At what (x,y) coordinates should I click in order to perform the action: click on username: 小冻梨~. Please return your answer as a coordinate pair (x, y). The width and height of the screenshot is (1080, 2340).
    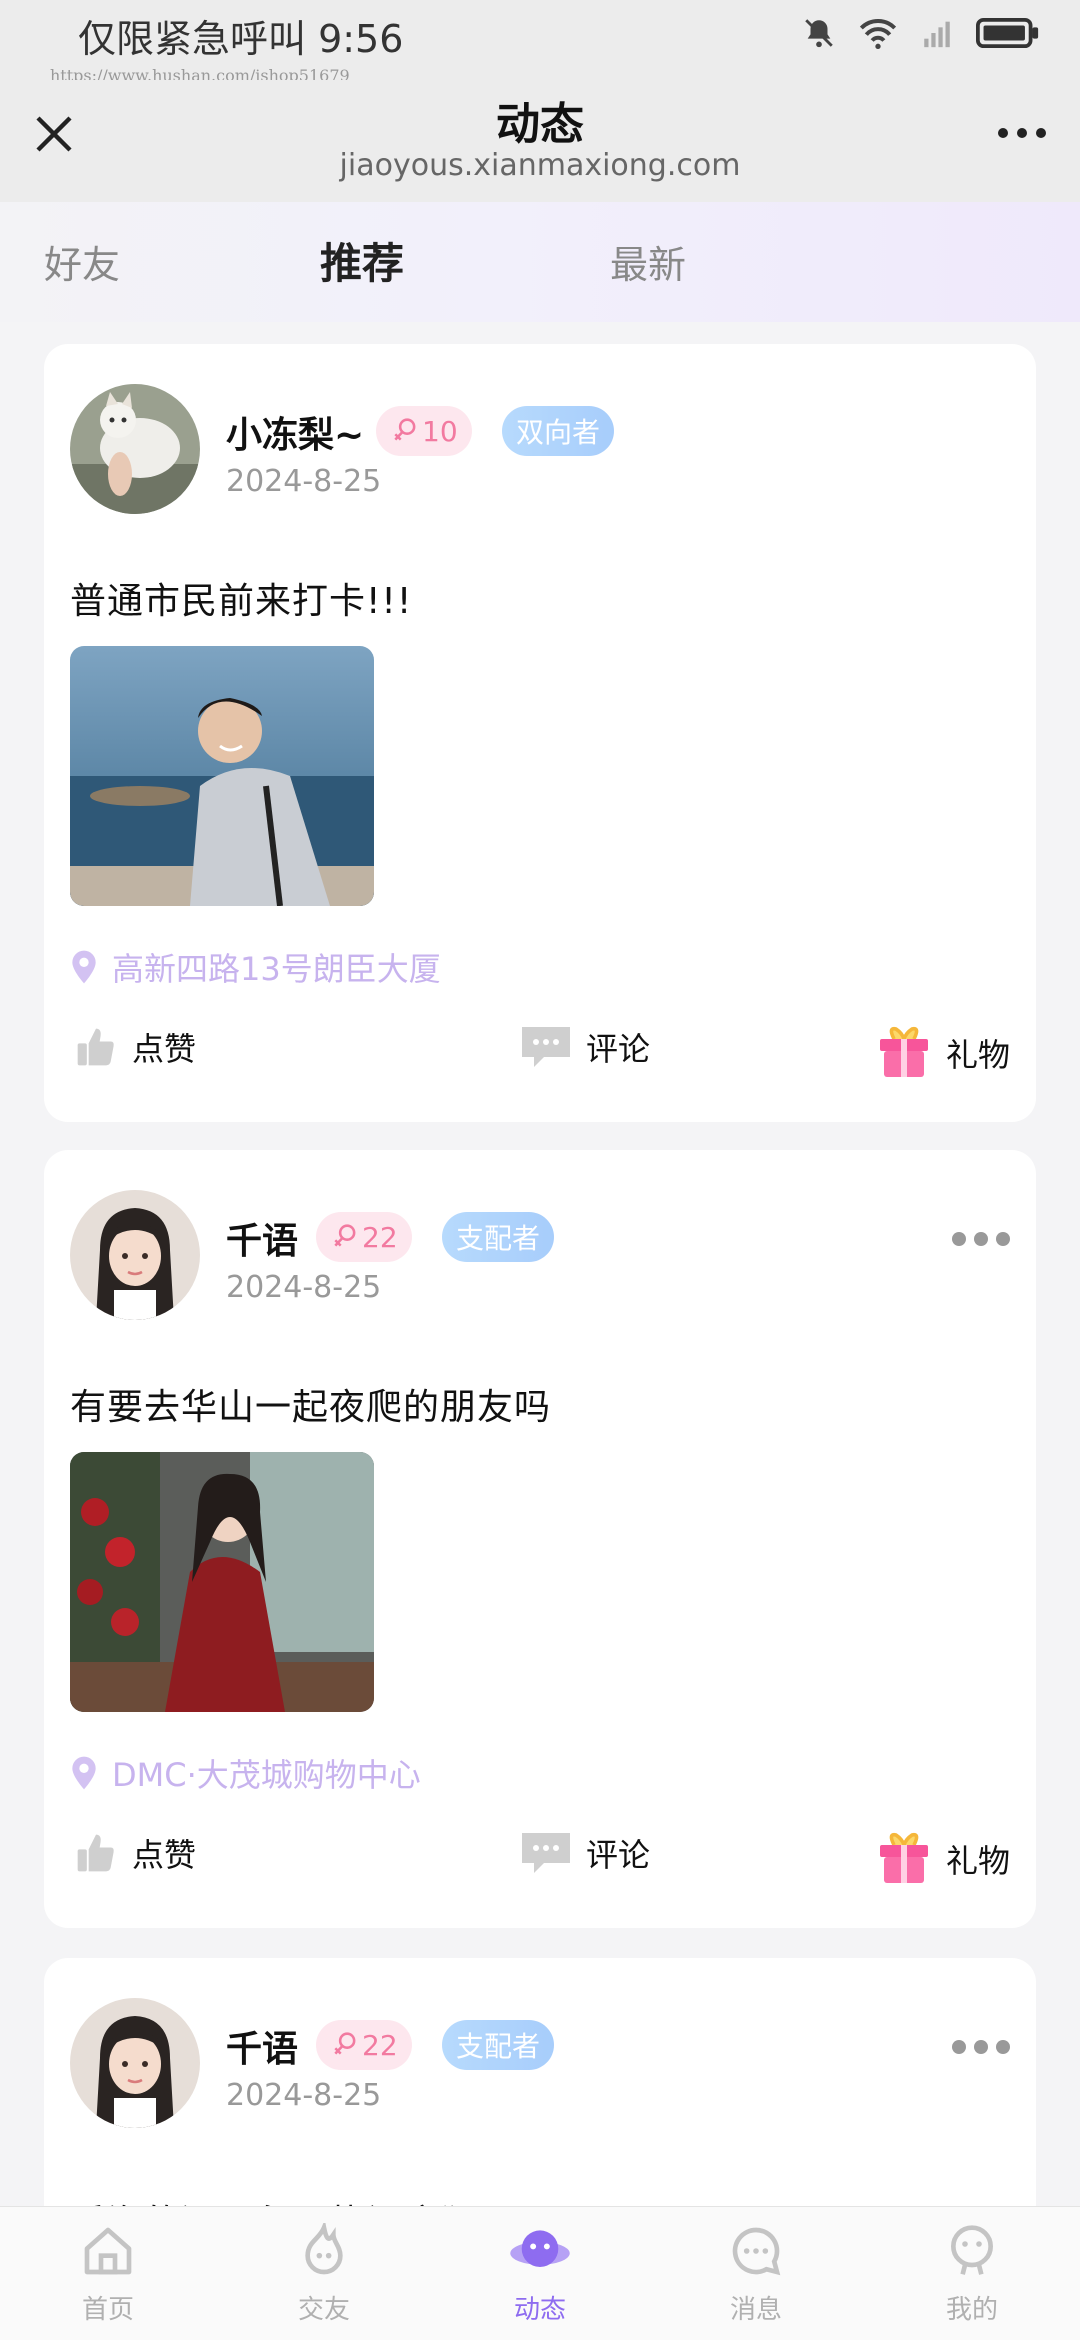
    Looking at the image, I should click on (295, 432).